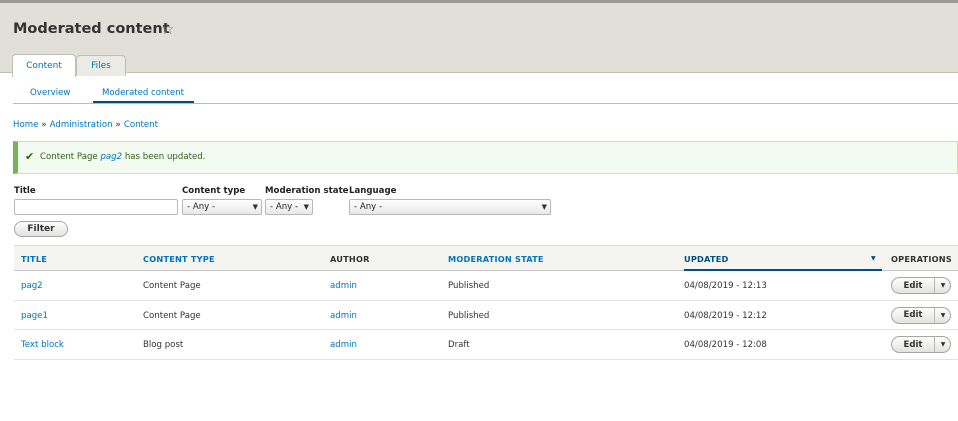  What do you see at coordinates (368, 207) in the screenshot?
I see `language-selected: - Any -` at bounding box center [368, 207].